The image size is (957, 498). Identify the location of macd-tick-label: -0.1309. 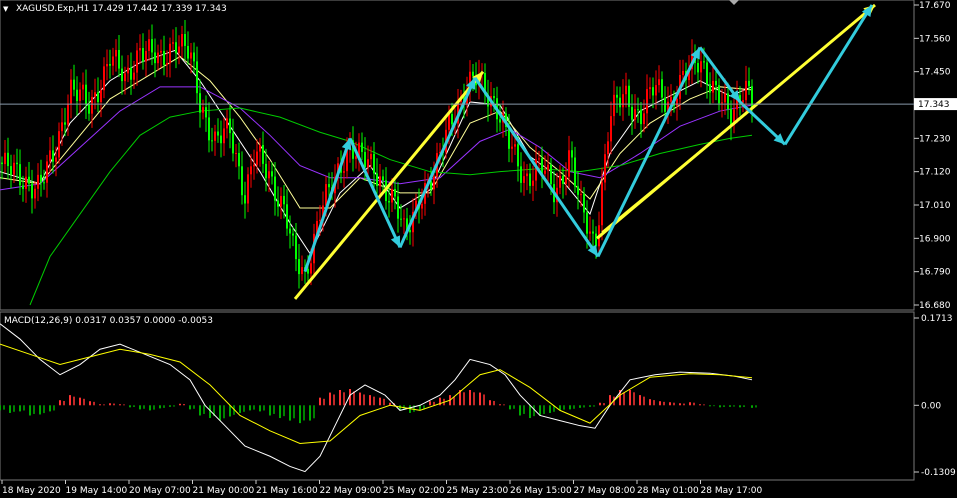
(938, 473).